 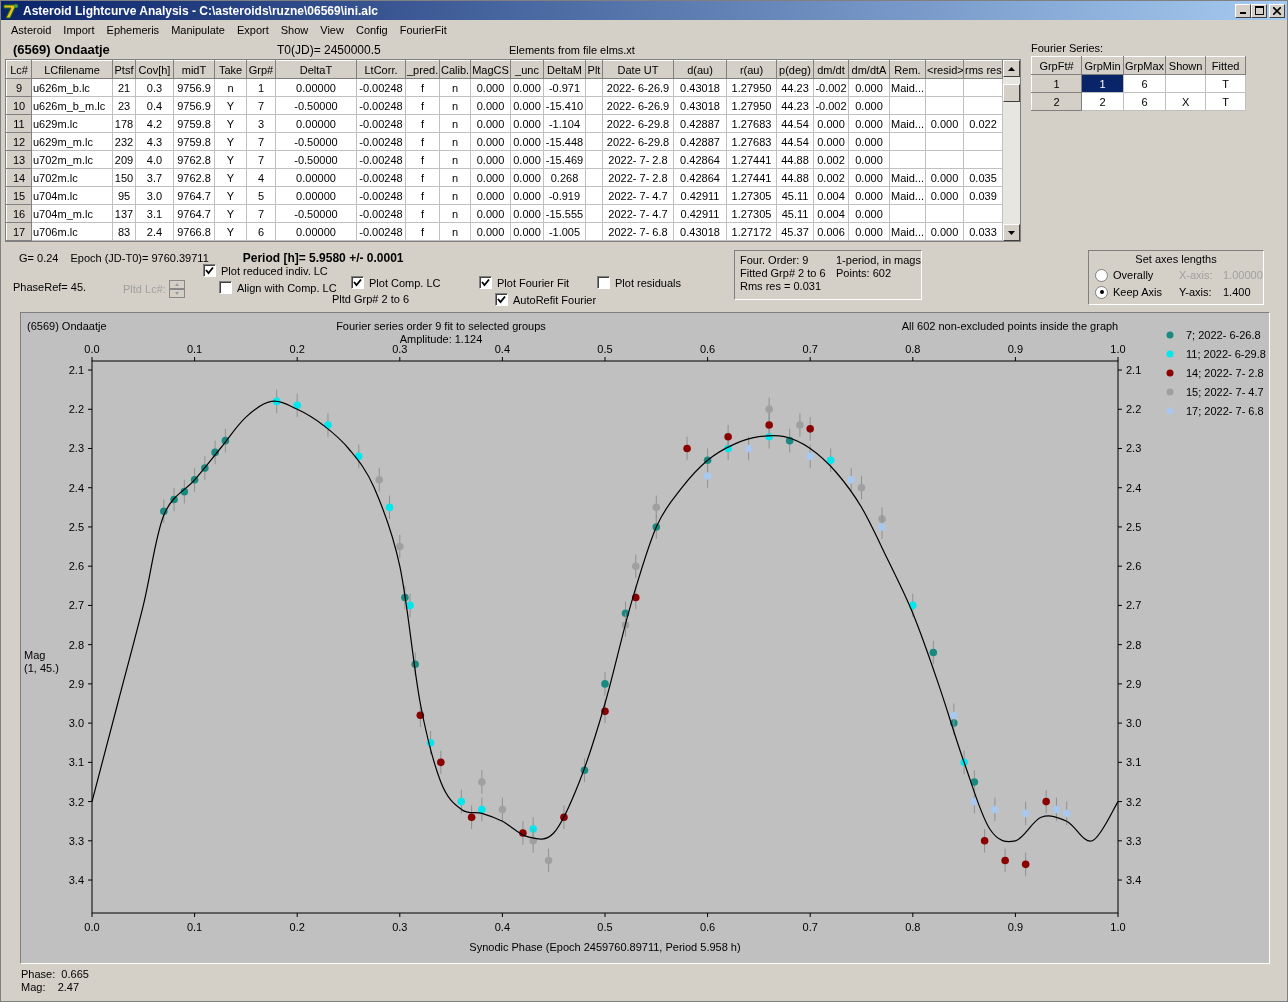 I want to click on menu-item: View, so click(x=332, y=30).